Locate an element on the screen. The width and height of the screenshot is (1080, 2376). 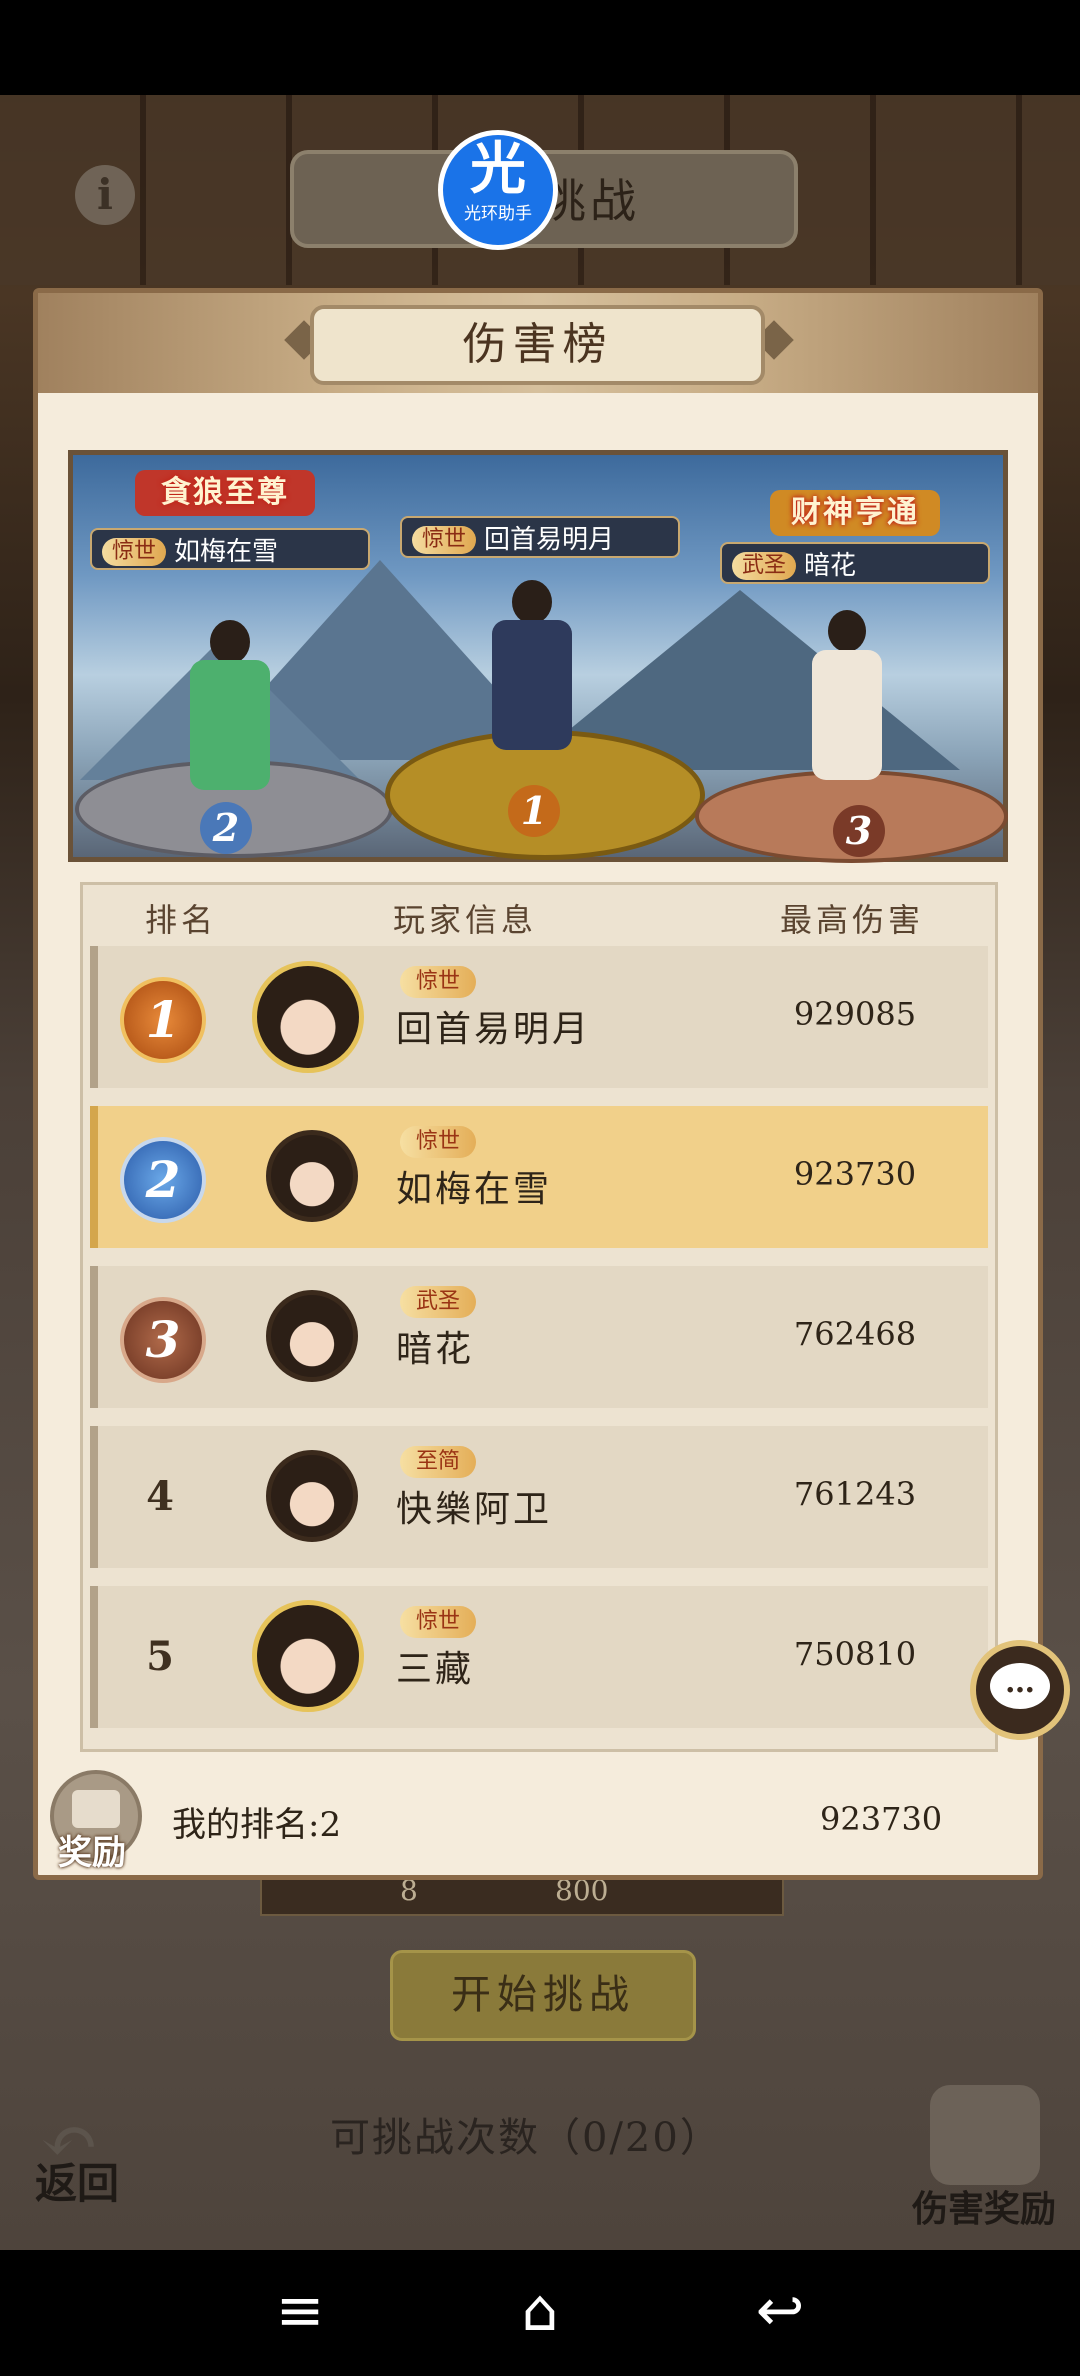
player-name: 回首易明月 is located at coordinates (494, 1029).